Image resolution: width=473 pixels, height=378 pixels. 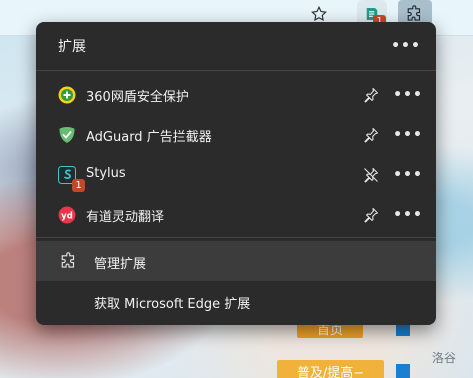 I want to click on extension-name: 有道灵动翻译, so click(x=125, y=217).